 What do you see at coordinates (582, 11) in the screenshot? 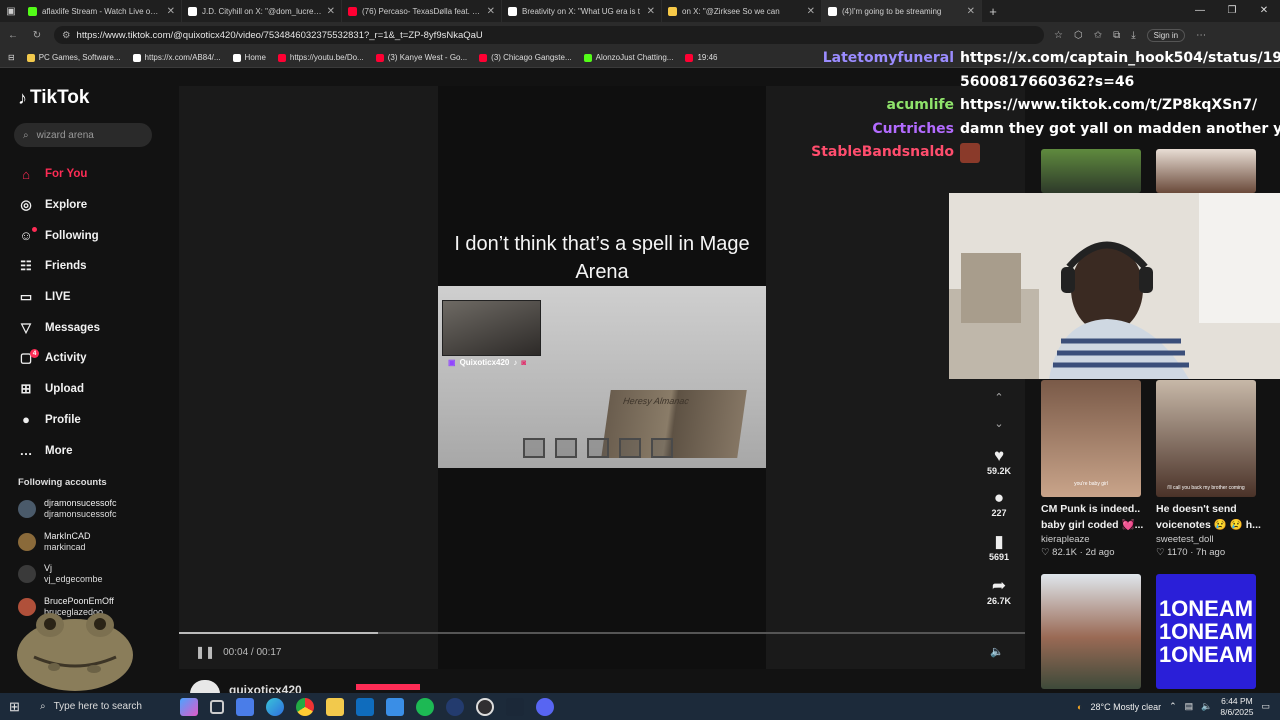
I see `browser-tab: Breativity on X: "What UG era is t ✕` at bounding box center [582, 11].